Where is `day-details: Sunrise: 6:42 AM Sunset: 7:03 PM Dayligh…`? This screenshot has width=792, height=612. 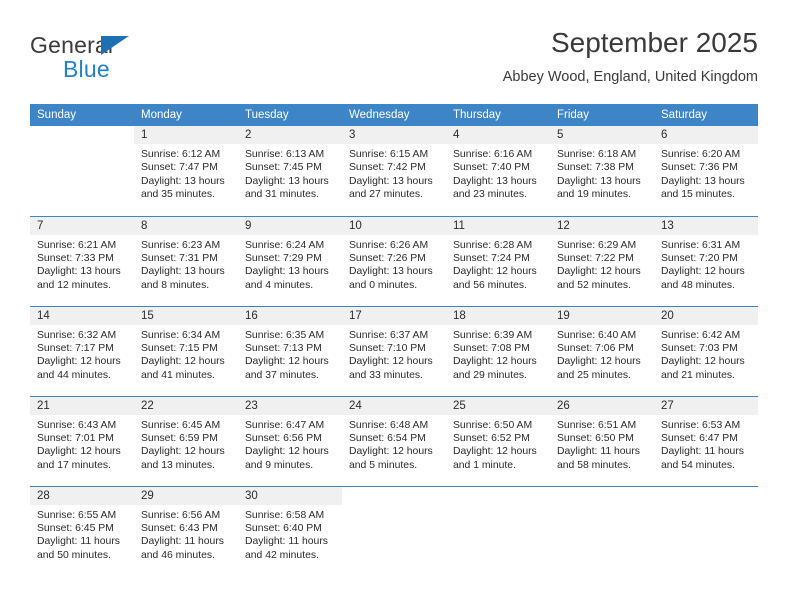
day-details: Sunrise: 6:42 AM Sunset: 7:03 PM Dayligh… is located at coordinates (706, 354).